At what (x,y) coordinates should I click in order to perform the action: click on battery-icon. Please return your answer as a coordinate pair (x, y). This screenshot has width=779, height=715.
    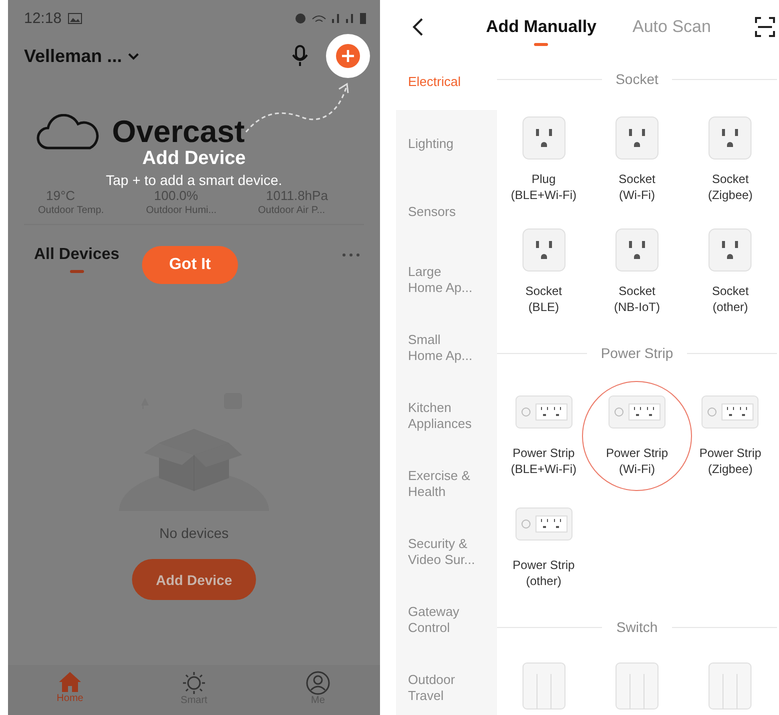
    Looking at the image, I should click on (363, 18).